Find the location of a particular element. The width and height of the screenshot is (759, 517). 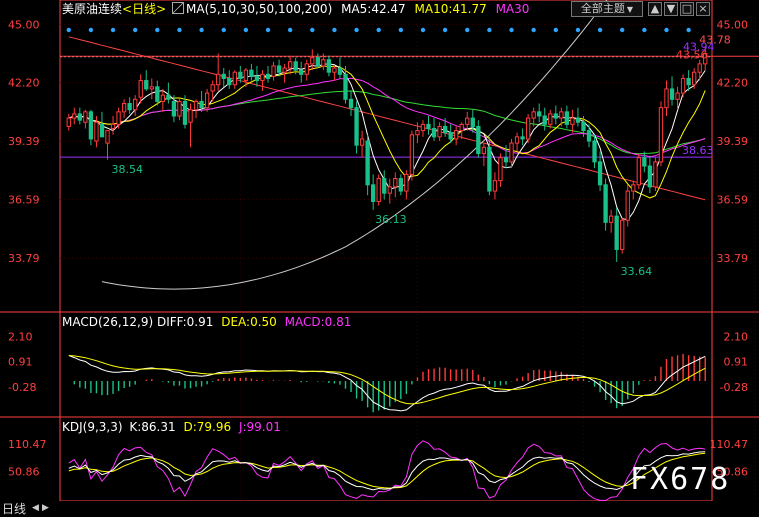

kdj-k-line is located at coordinates (387, 471).